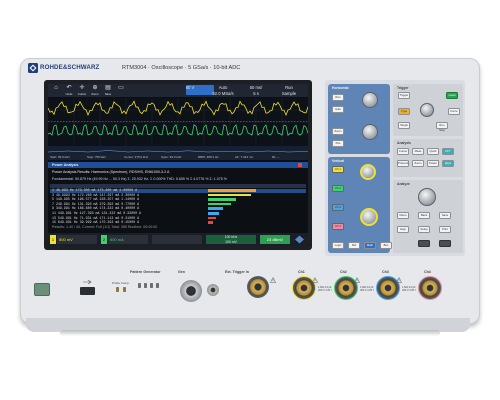 The width and height of the screenshot is (500, 400). Describe the element at coordinates (368, 172) in the screenshot. I see `vertical-position-knob` at that location.